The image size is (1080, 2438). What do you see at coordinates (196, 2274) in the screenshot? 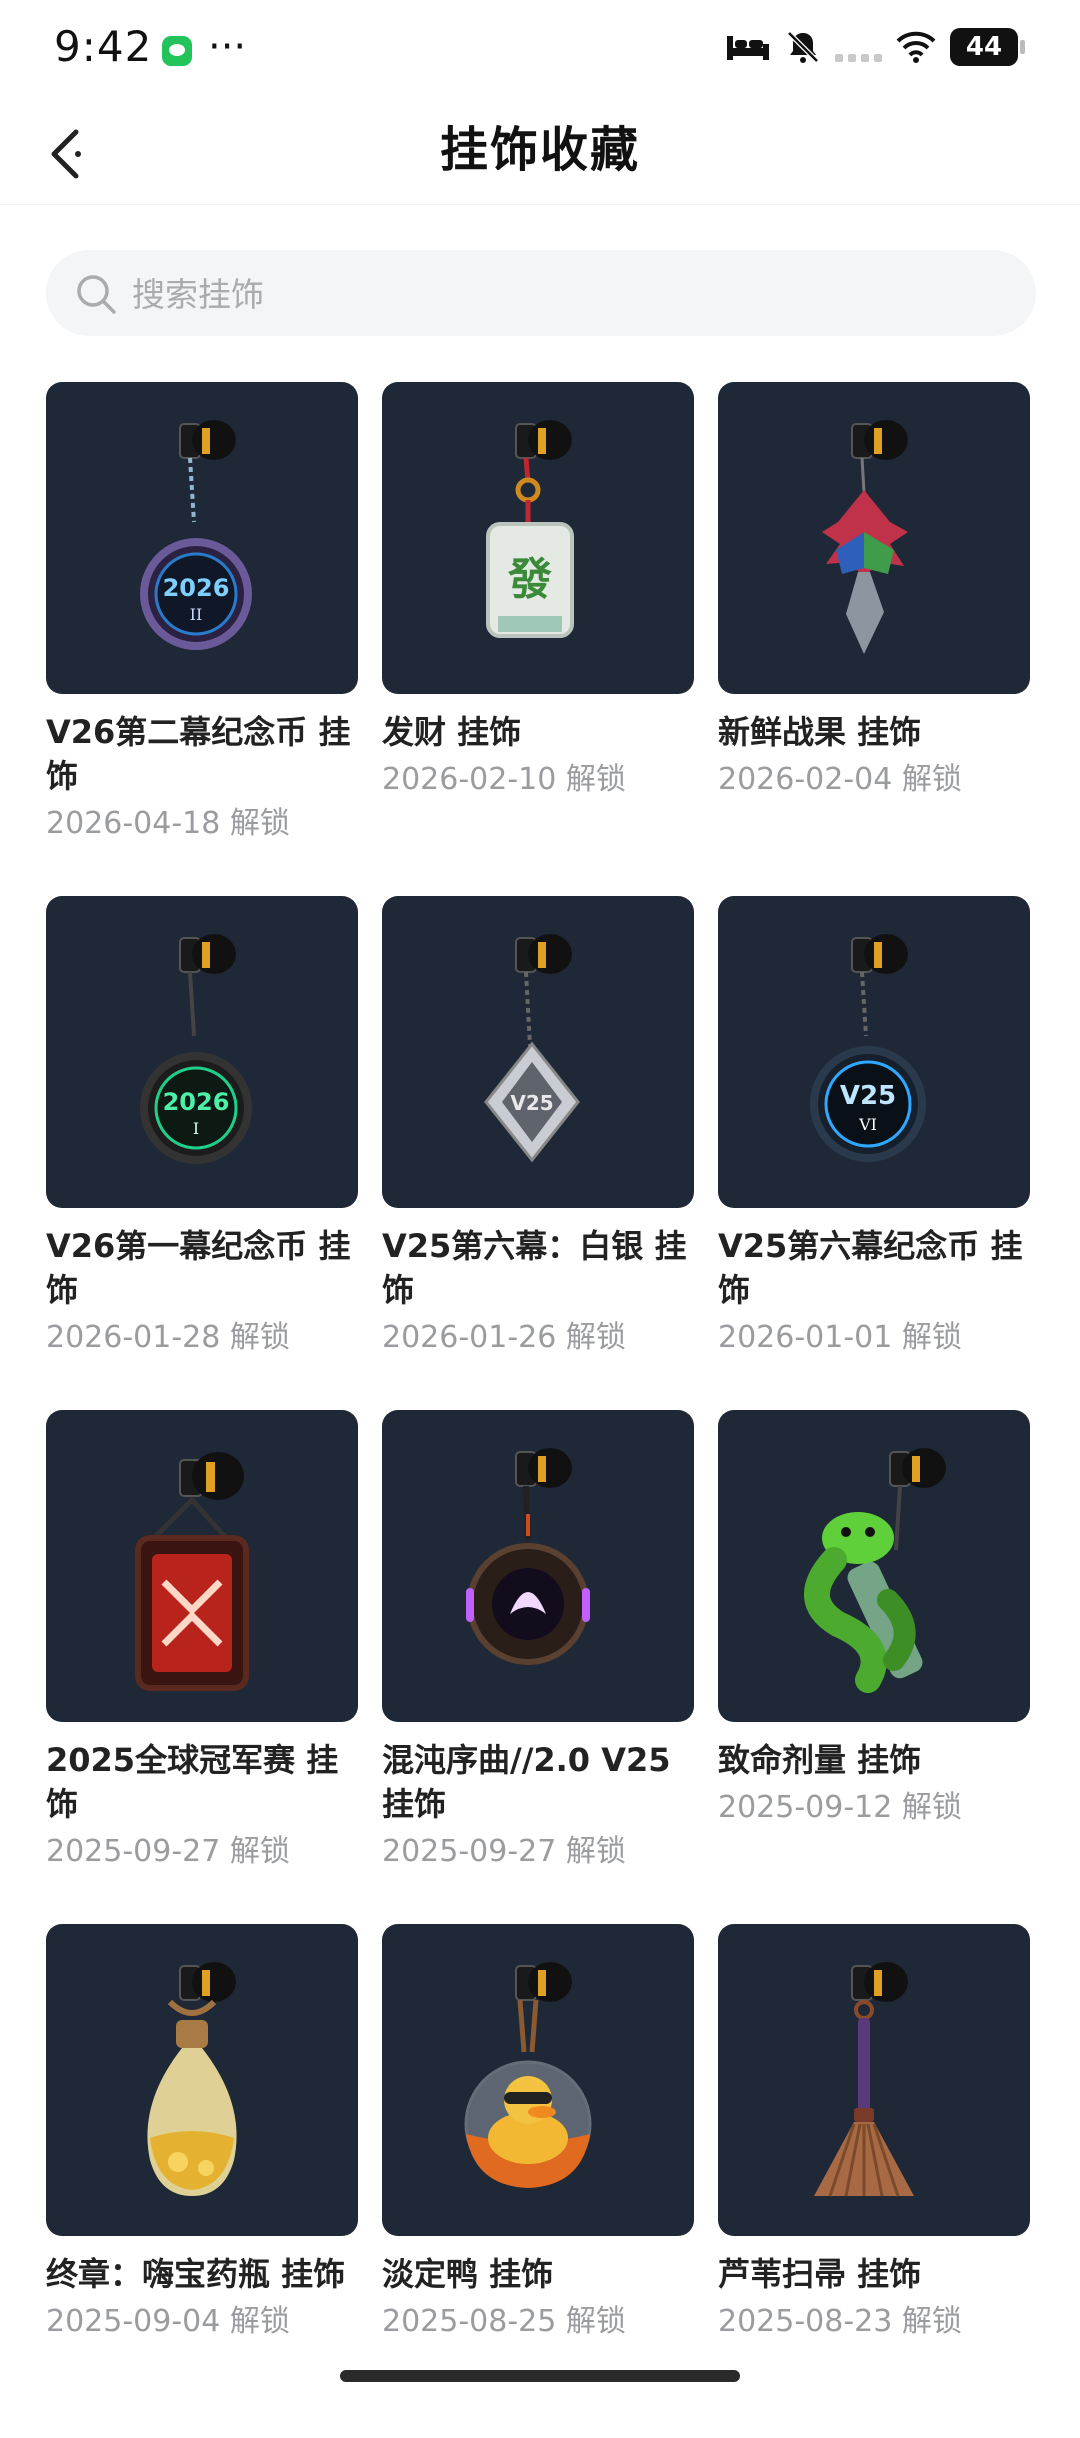
I see `charm-name: 终章：嗨宝药瓶 挂饰` at bounding box center [196, 2274].